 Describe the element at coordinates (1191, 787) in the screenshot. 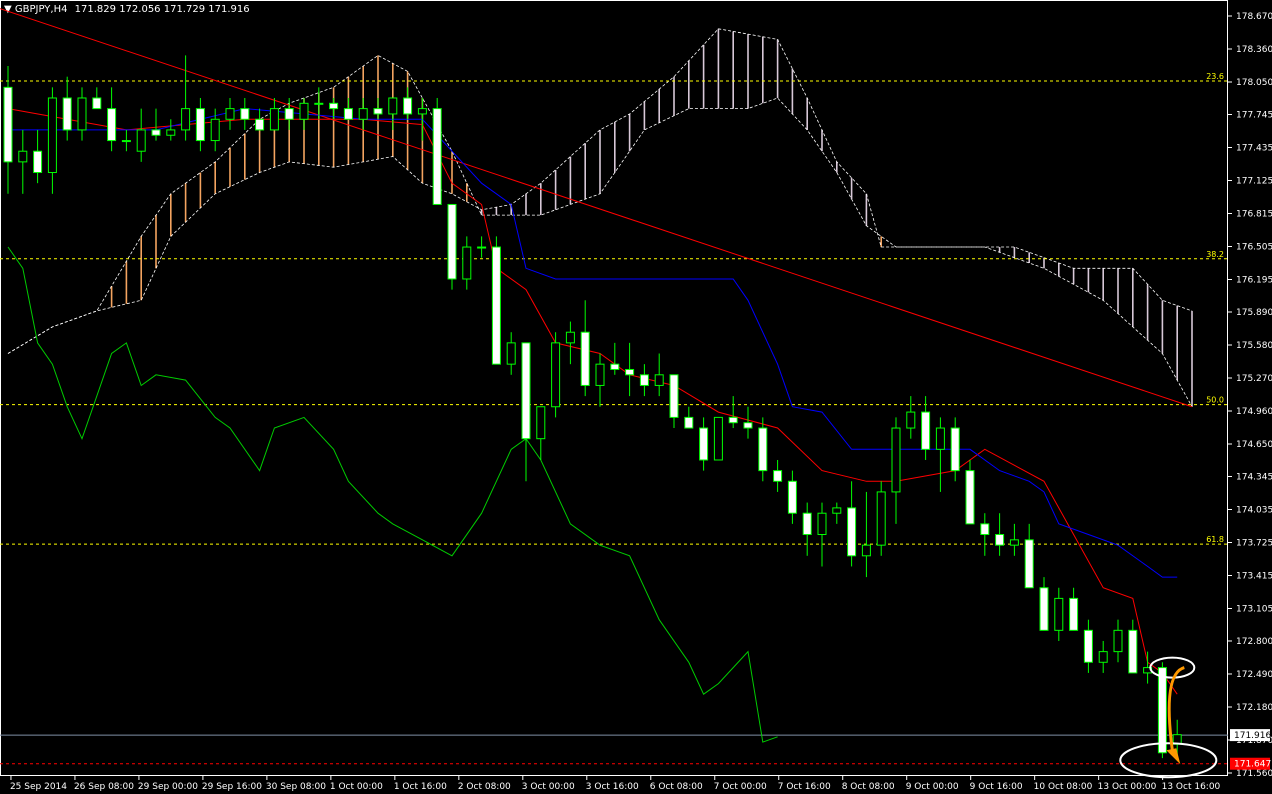

I see `x-tick-label: 13 Oct 16:00` at that location.